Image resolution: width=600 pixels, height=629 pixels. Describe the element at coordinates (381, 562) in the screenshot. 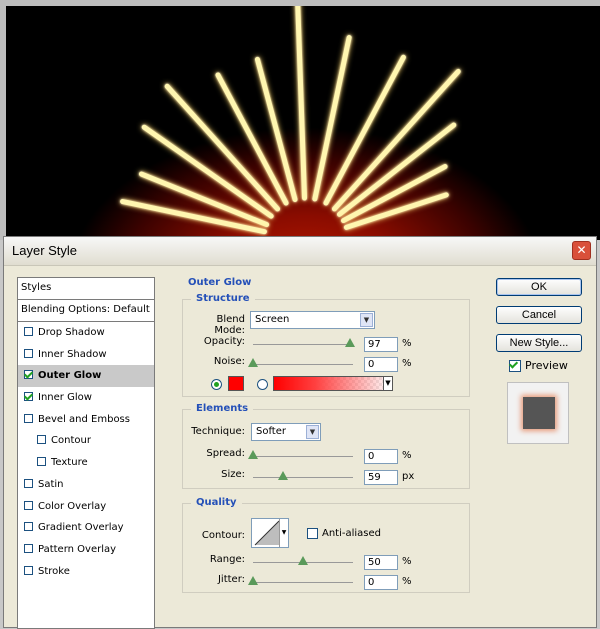

I see `range-field: 50` at that location.